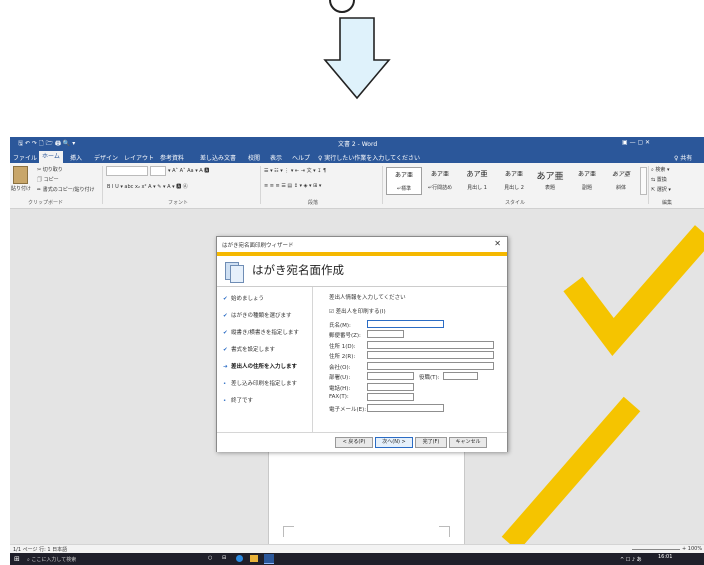  Describe the element at coordinates (357, 143) in the screenshot. I see `title-bar: 🖫 ↶ ↷ 🗋 🗁 🖨 🔍 ▾ 文書 2 - Word ▣ — ▢ ✕` at that location.